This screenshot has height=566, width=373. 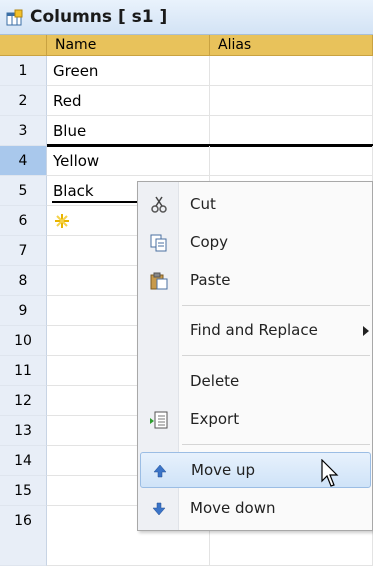 What do you see at coordinates (23, 71) in the screenshot?
I see `row-number: 1` at bounding box center [23, 71].